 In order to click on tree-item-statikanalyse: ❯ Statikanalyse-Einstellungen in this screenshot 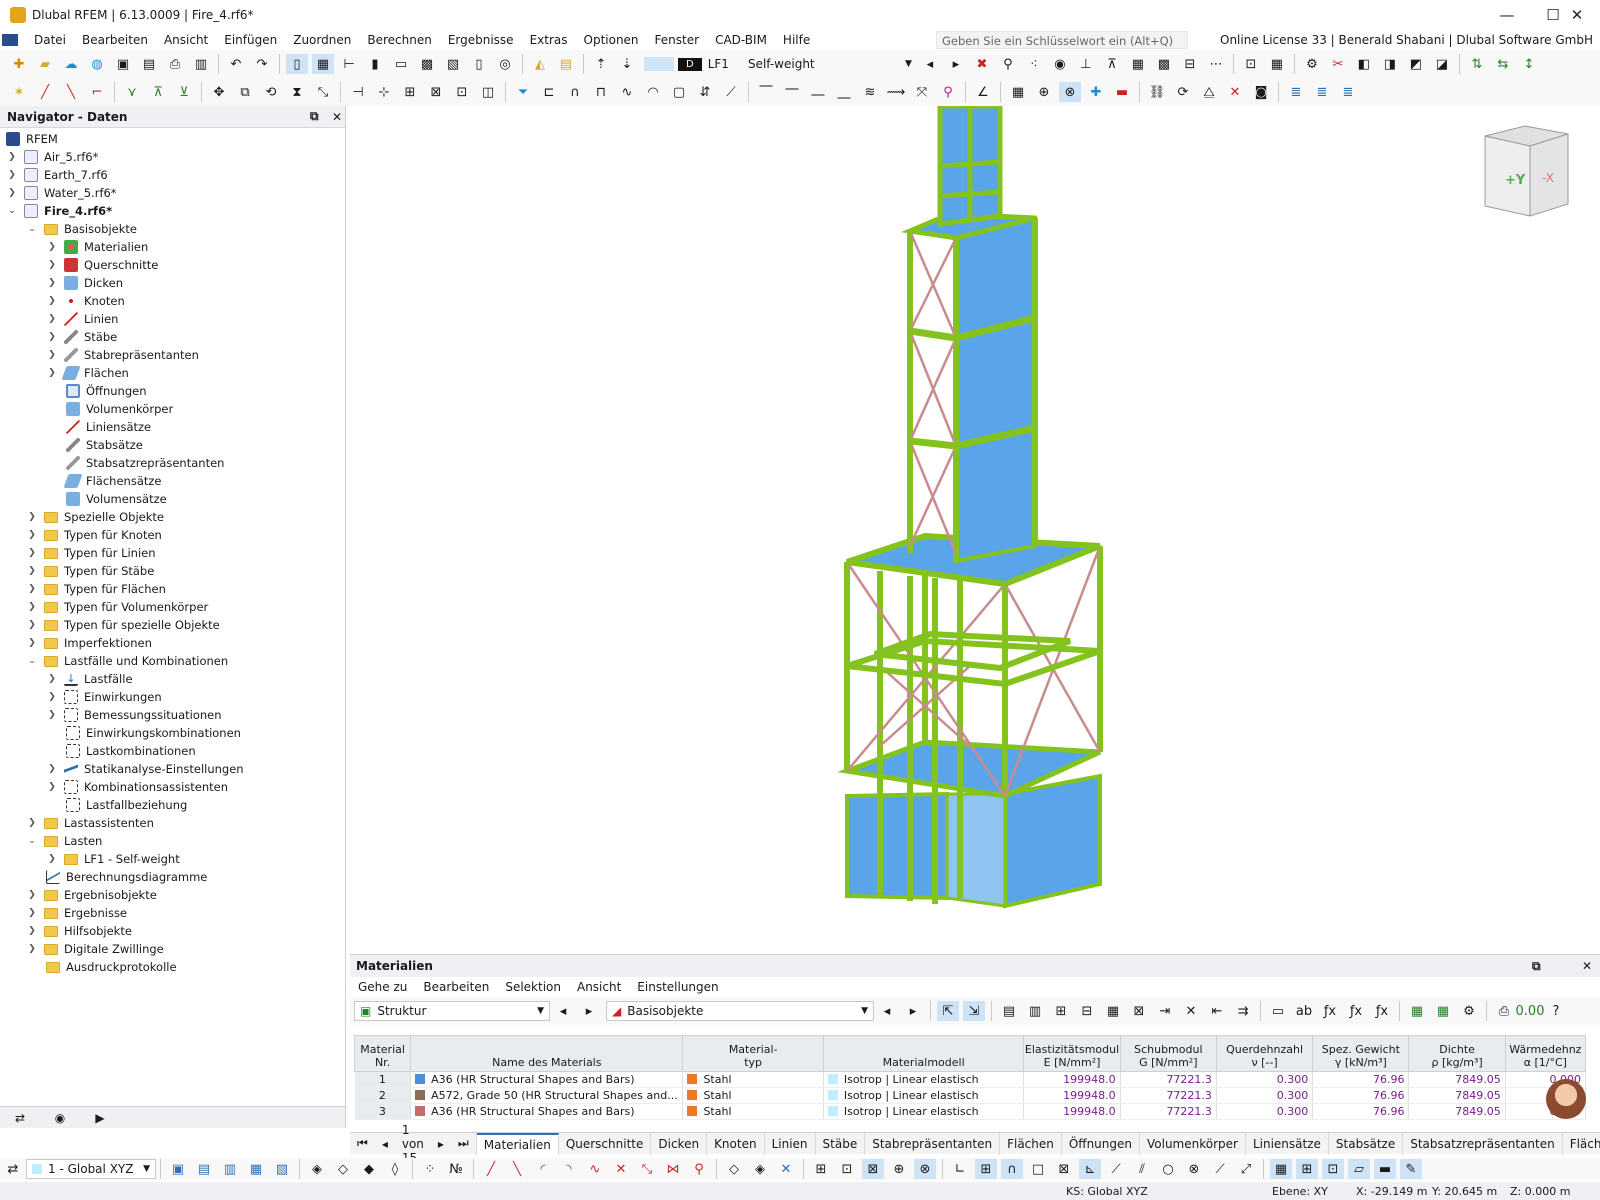, I will do `click(145, 769)`.